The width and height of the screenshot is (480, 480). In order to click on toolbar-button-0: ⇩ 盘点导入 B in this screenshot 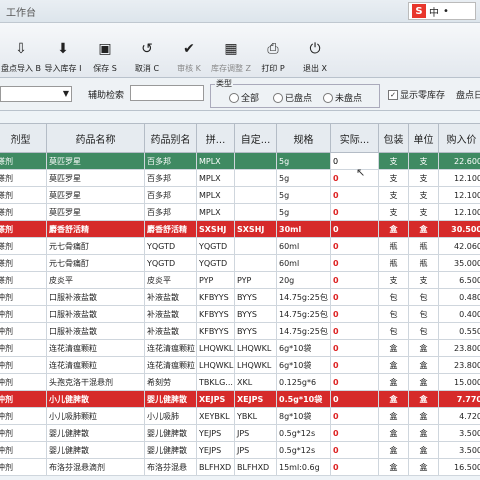, I will do `click(21, 50)`.